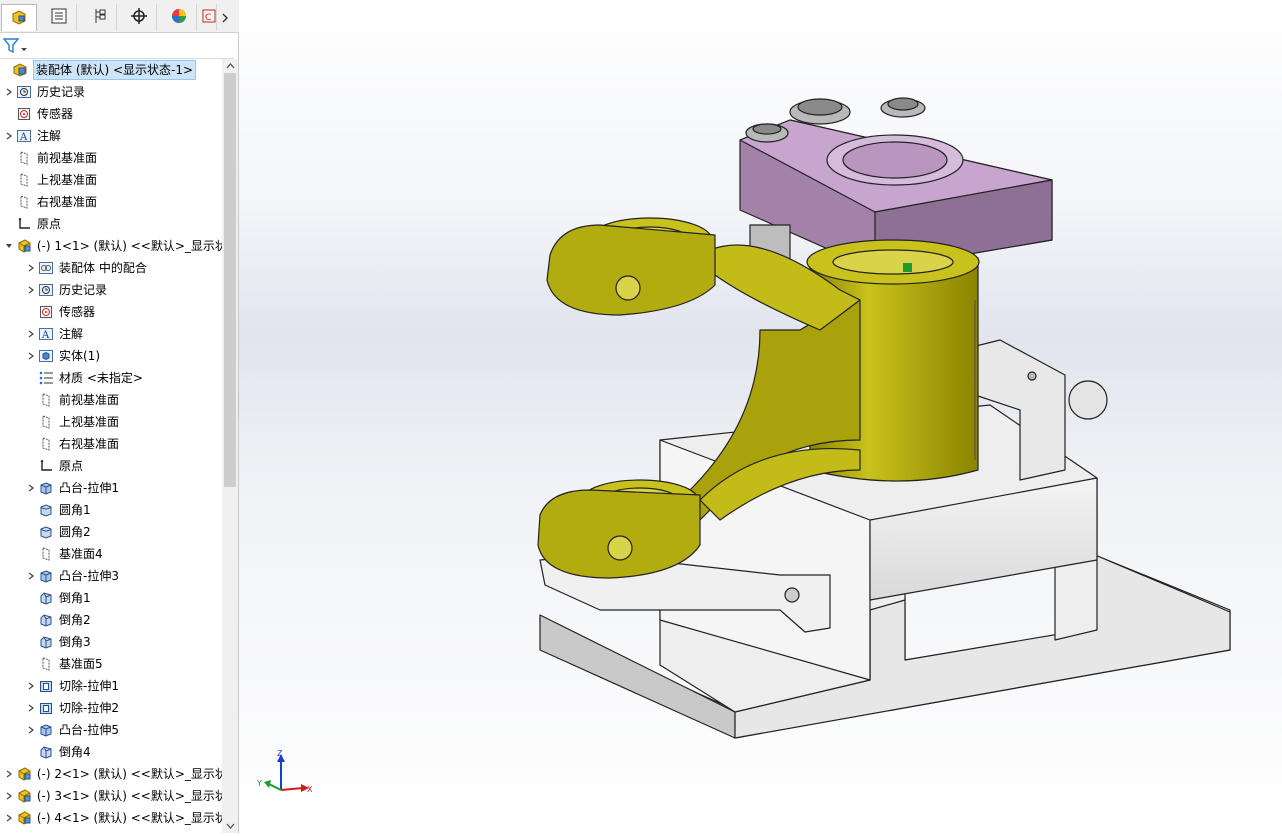  I want to click on tab-dimxpert-manager, so click(139, 17).